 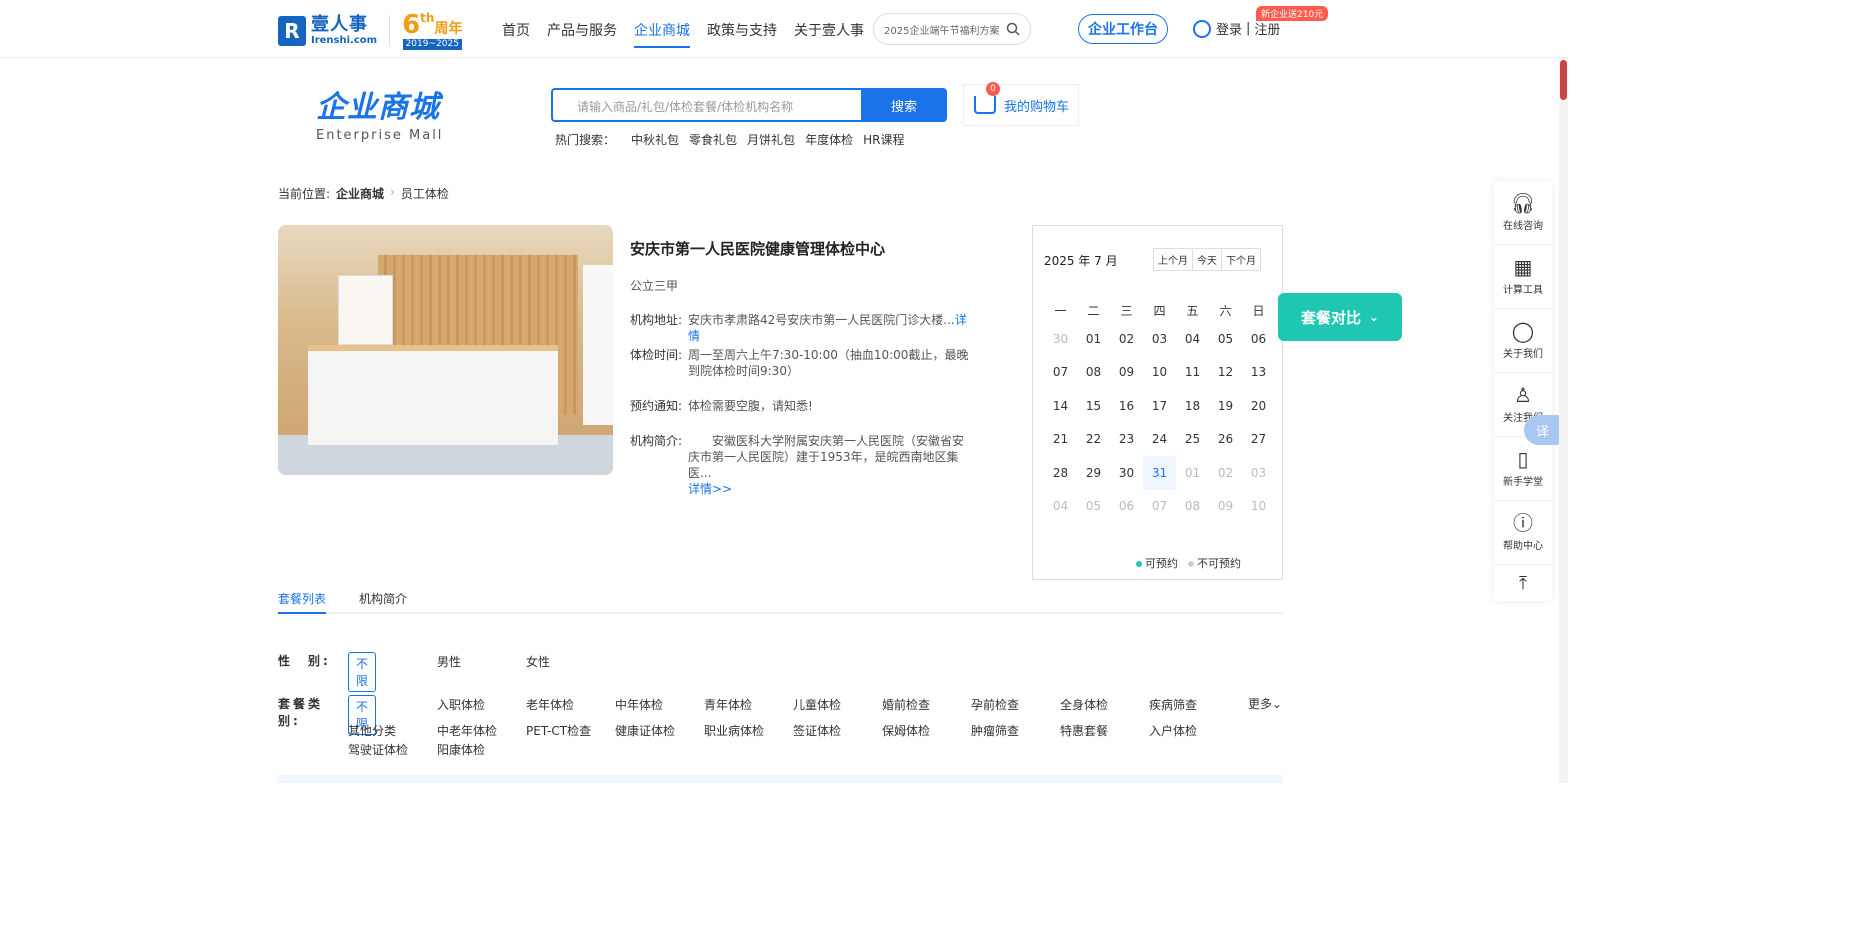 I want to click on gender-option: 男性, so click(x=449, y=661).